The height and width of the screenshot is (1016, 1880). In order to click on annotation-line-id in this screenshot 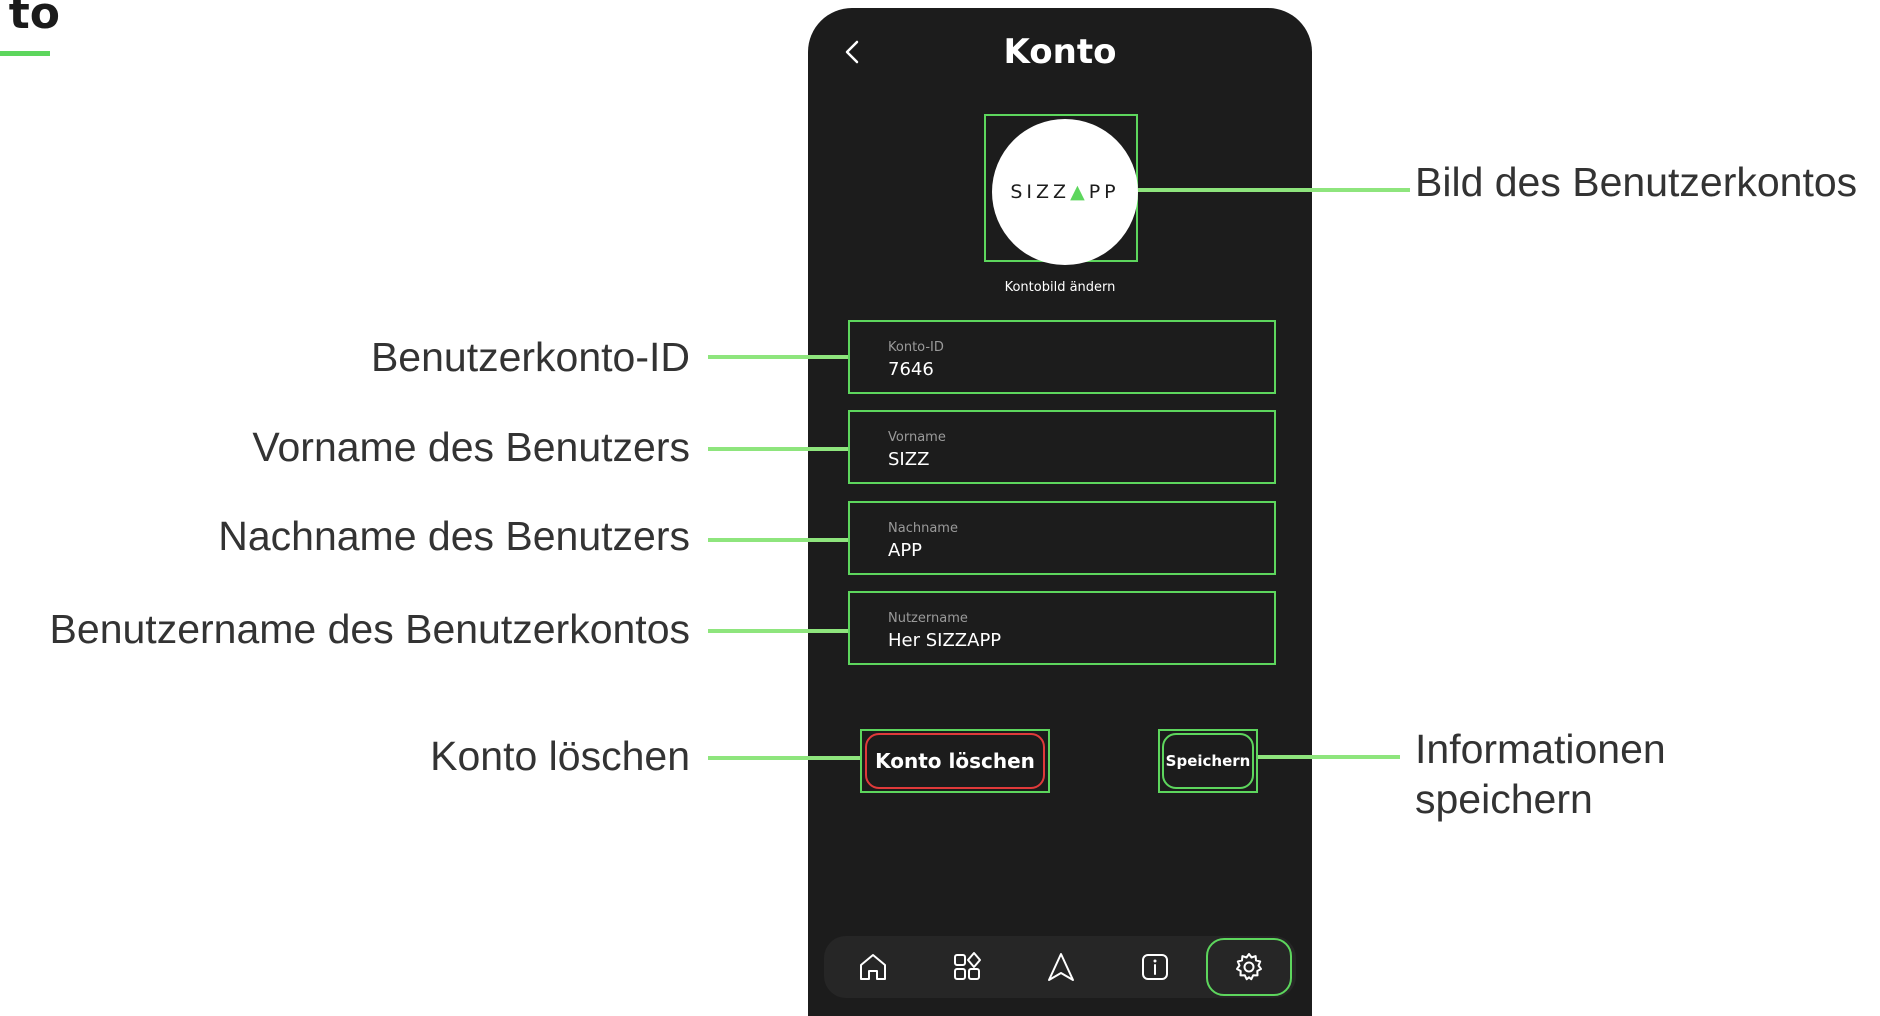, I will do `click(778, 357)`.